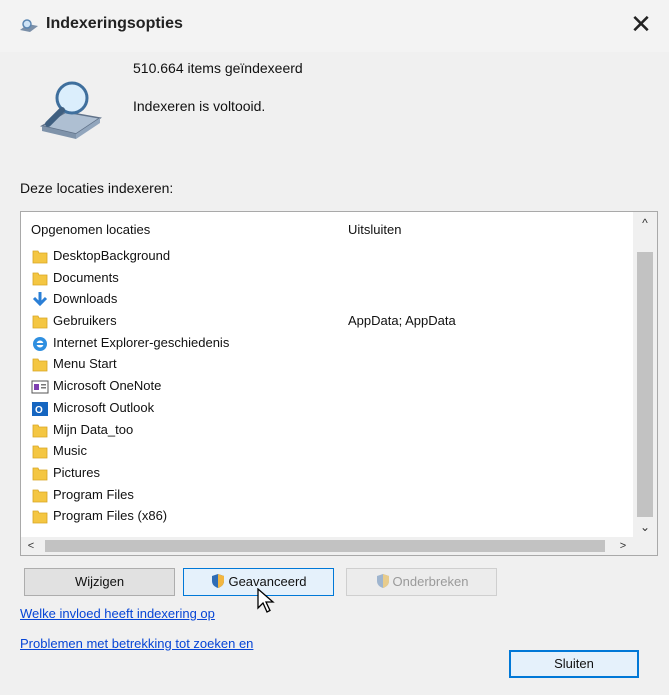 This screenshot has width=669, height=695. What do you see at coordinates (641, 25) in the screenshot?
I see `close-icon: ✕` at bounding box center [641, 25].